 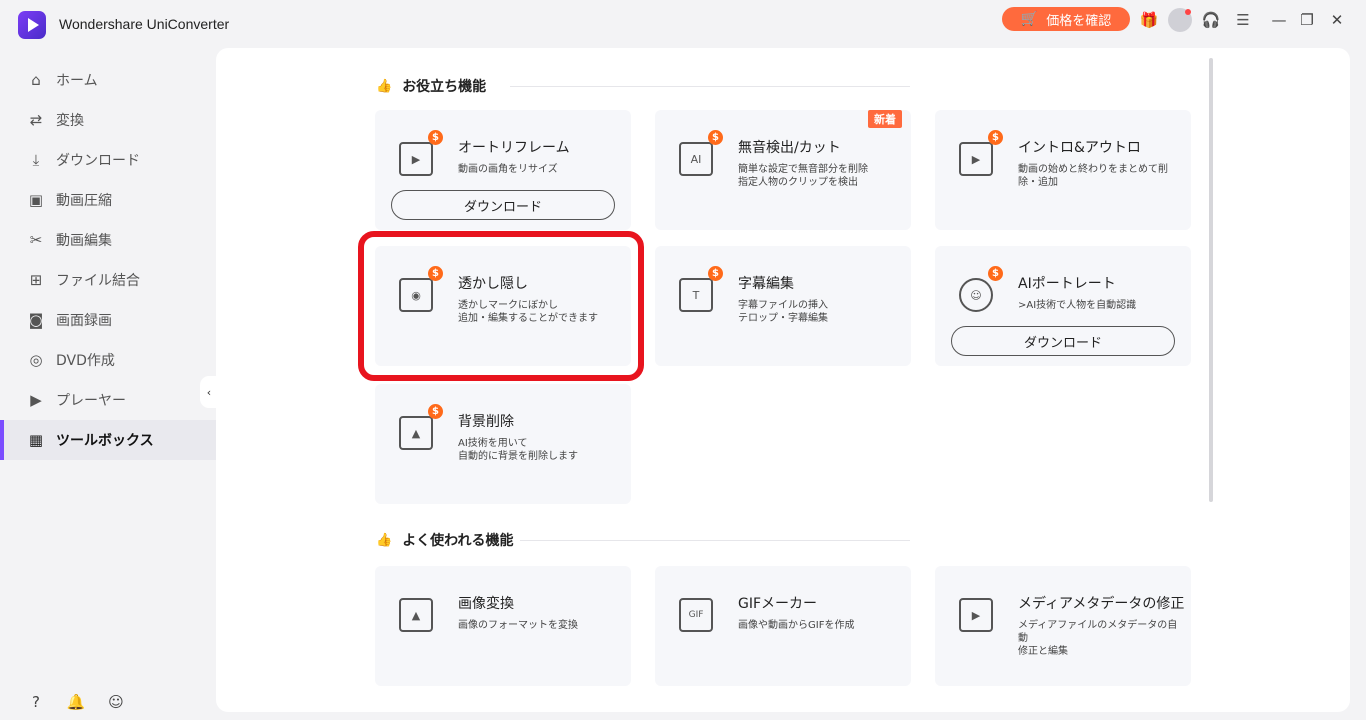 What do you see at coordinates (84, 321) in the screenshot?
I see `sidebar-item-label: 画面録画` at bounding box center [84, 321].